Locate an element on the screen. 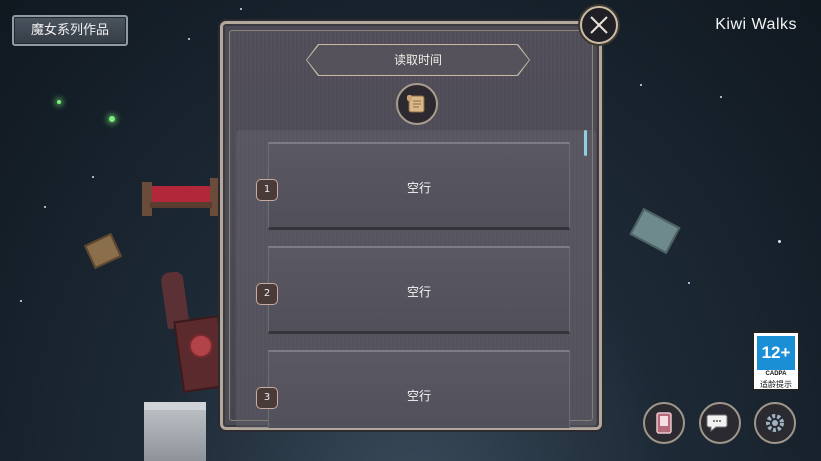 The image size is (821, 461). settings-button is located at coordinates (775, 423).